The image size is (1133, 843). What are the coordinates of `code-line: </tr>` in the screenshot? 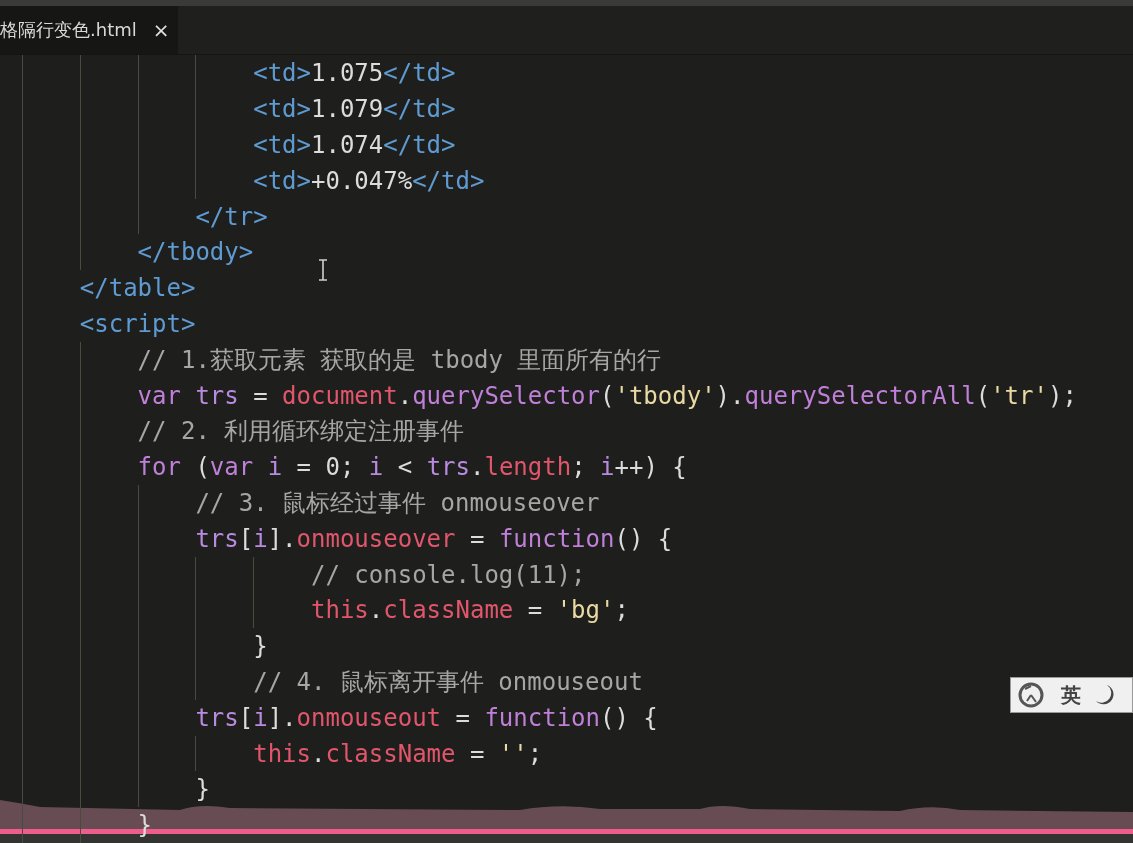 It's located at (231, 216).